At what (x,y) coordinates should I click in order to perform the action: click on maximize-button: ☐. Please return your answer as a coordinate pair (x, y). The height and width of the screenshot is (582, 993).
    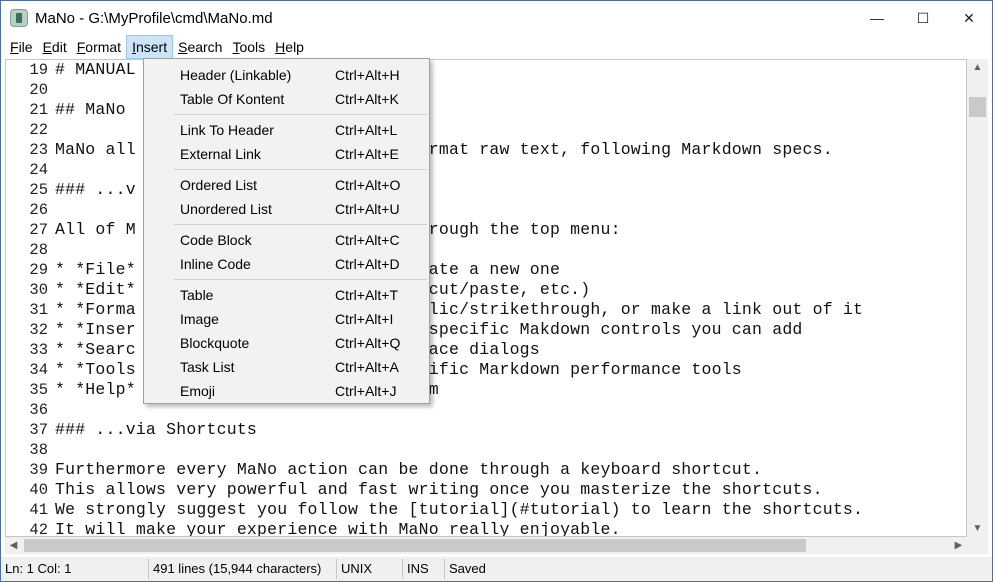
    Looking at the image, I should click on (923, 18).